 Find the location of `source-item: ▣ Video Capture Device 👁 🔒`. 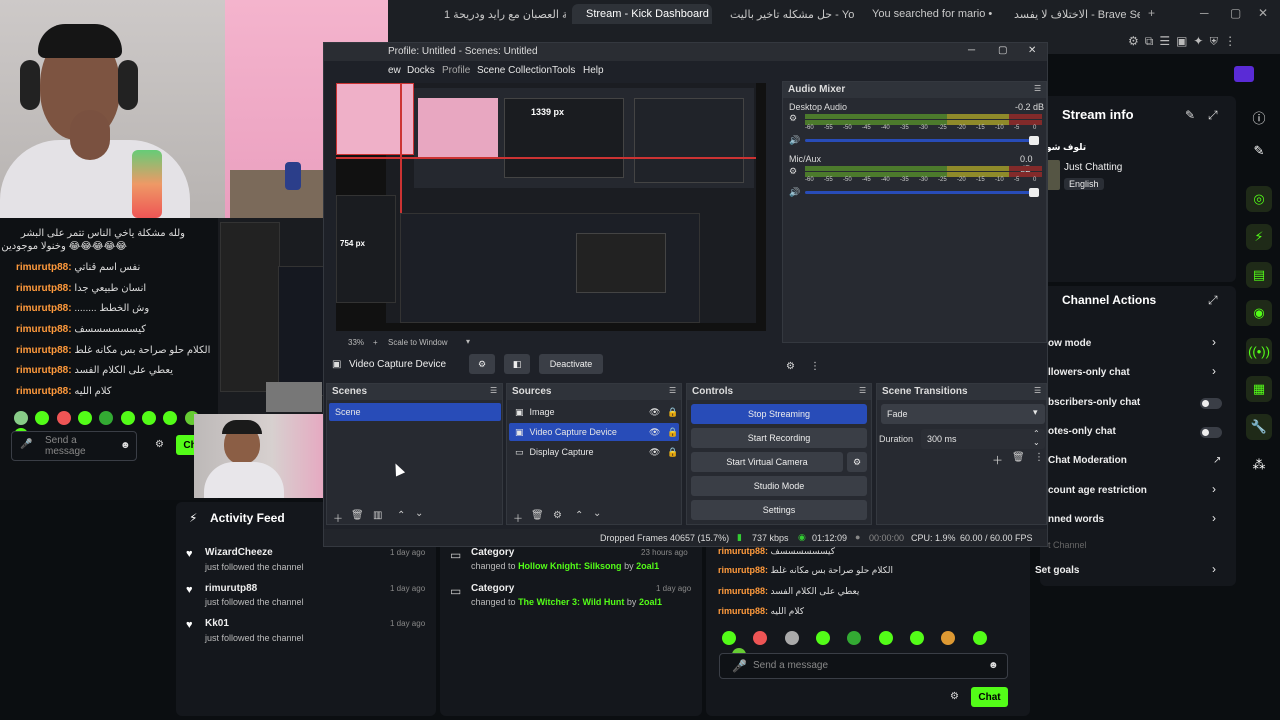

source-item: ▣ Video Capture Device 👁 🔒 is located at coordinates (594, 432).